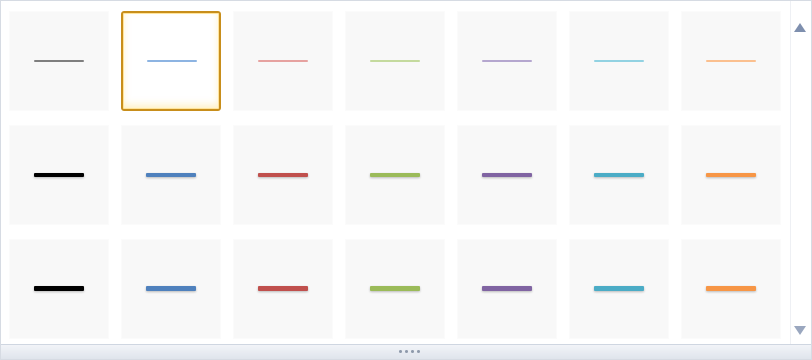 The image size is (812, 360). I want to click on gallery-resize-bar, so click(406, 351).